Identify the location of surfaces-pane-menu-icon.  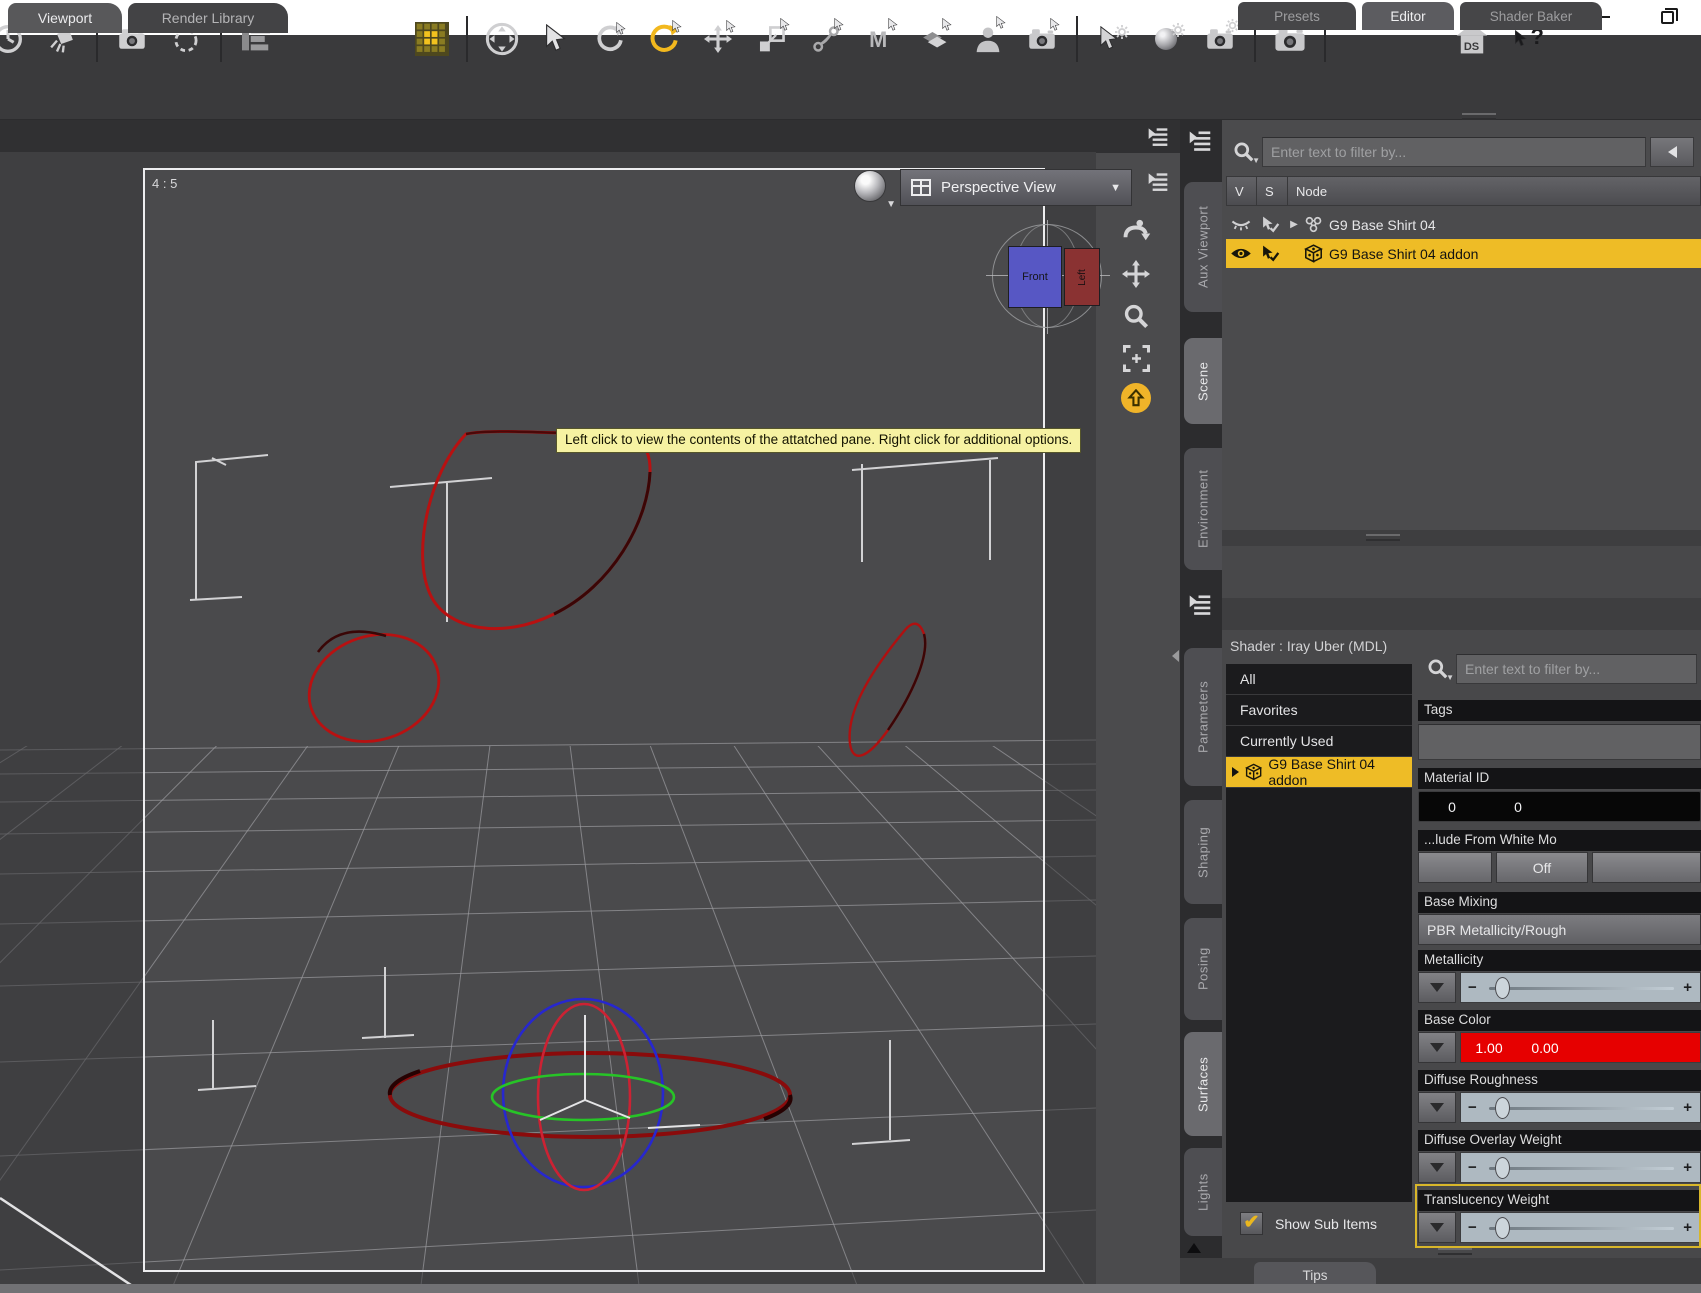
(1200, 605).